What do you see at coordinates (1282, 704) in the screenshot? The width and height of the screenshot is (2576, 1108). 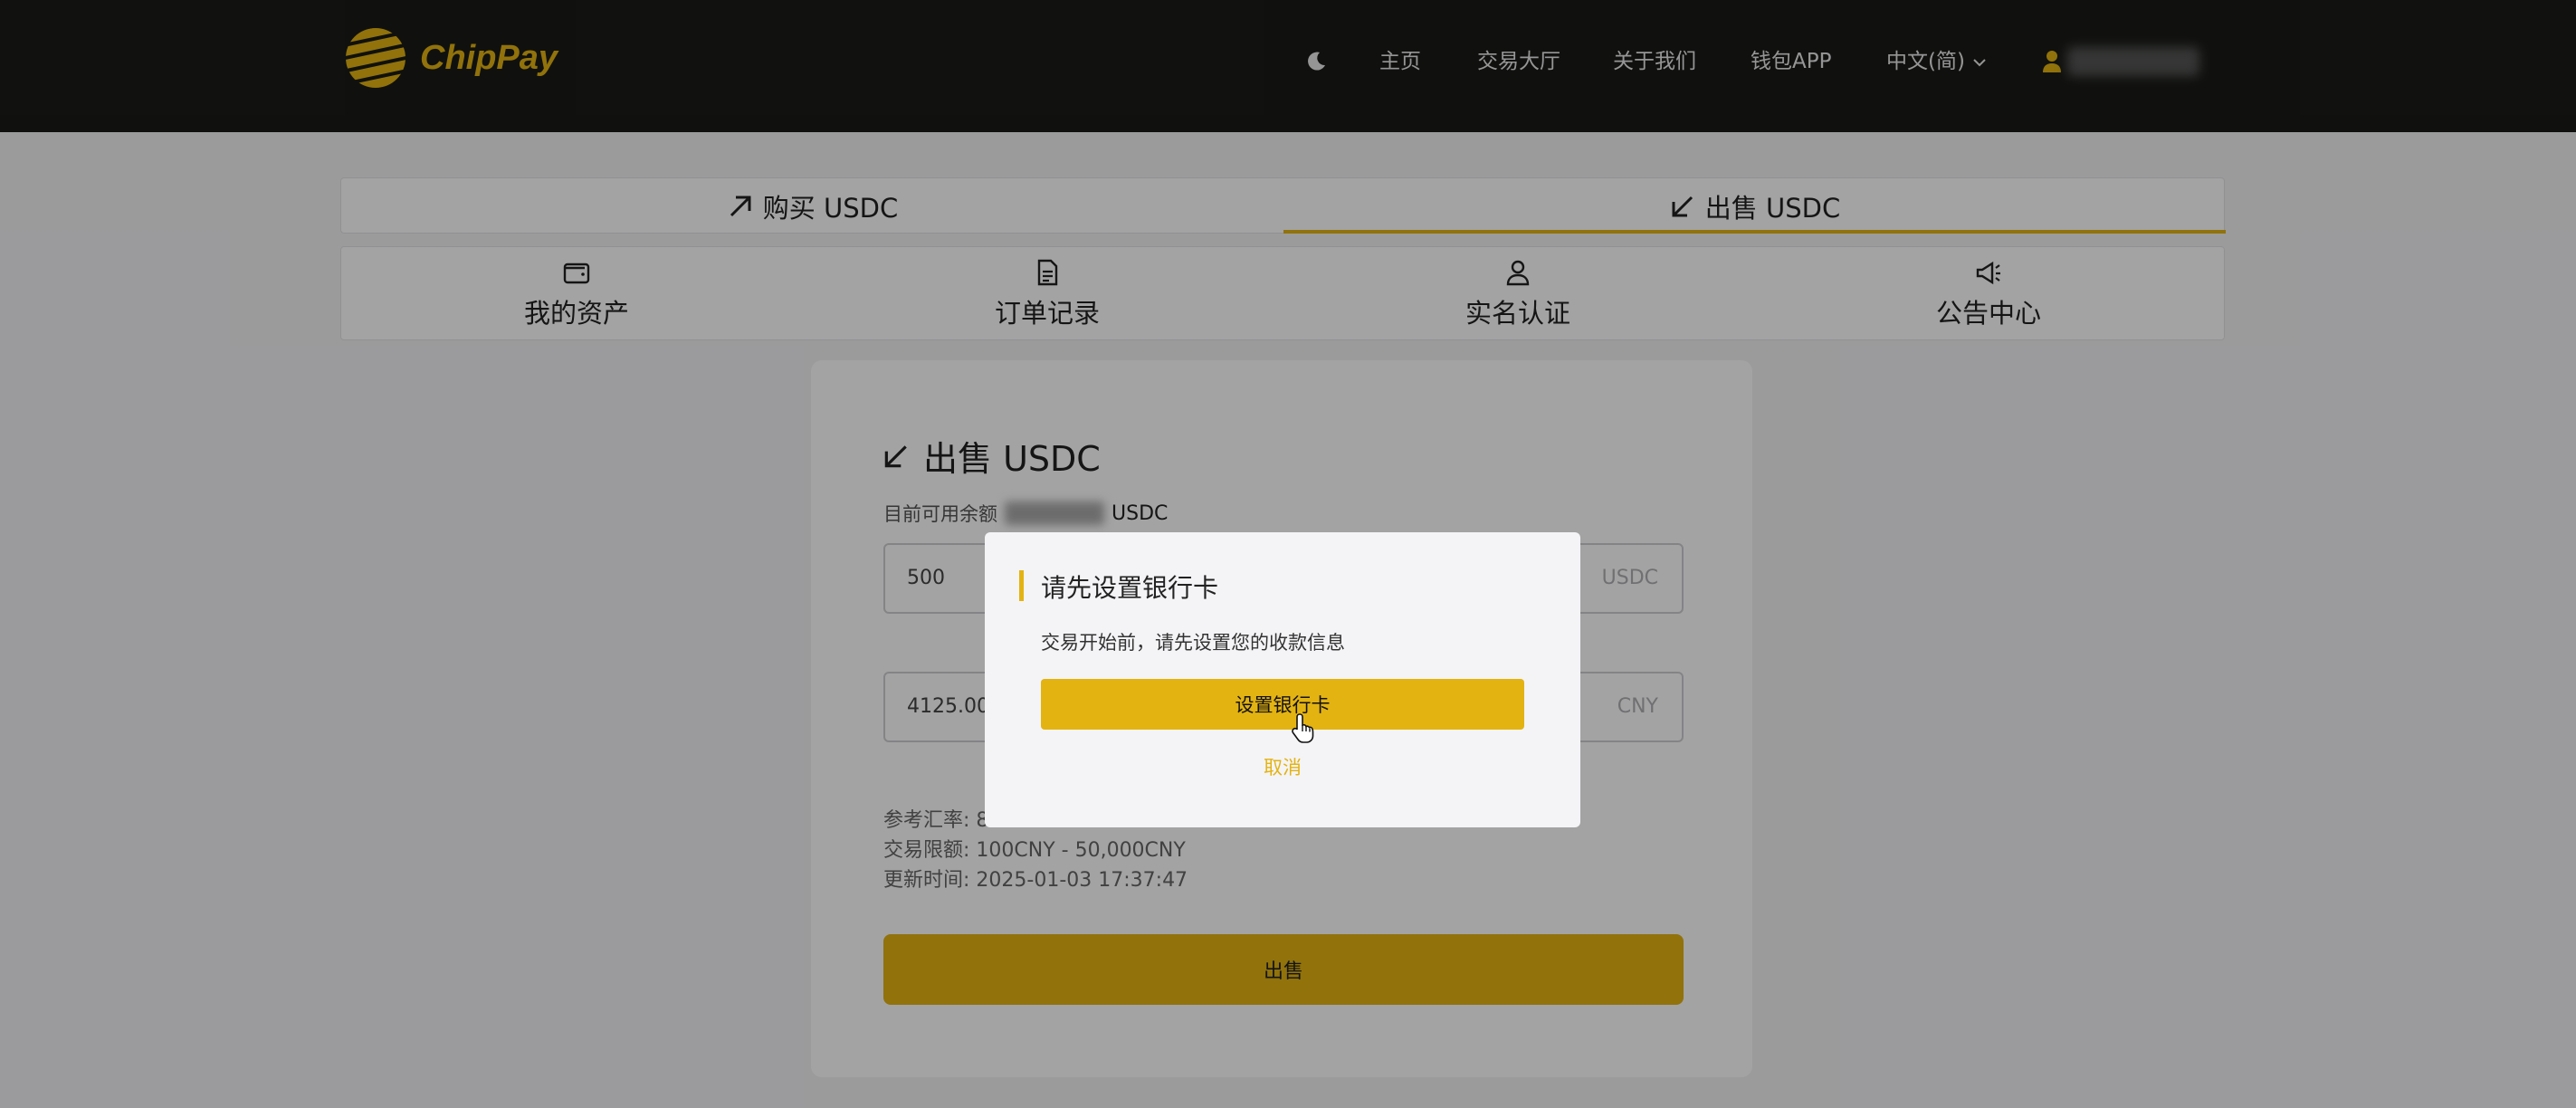 I see `set-bank-card-button: 设置银行卡` at bounding box center [1282, 704].